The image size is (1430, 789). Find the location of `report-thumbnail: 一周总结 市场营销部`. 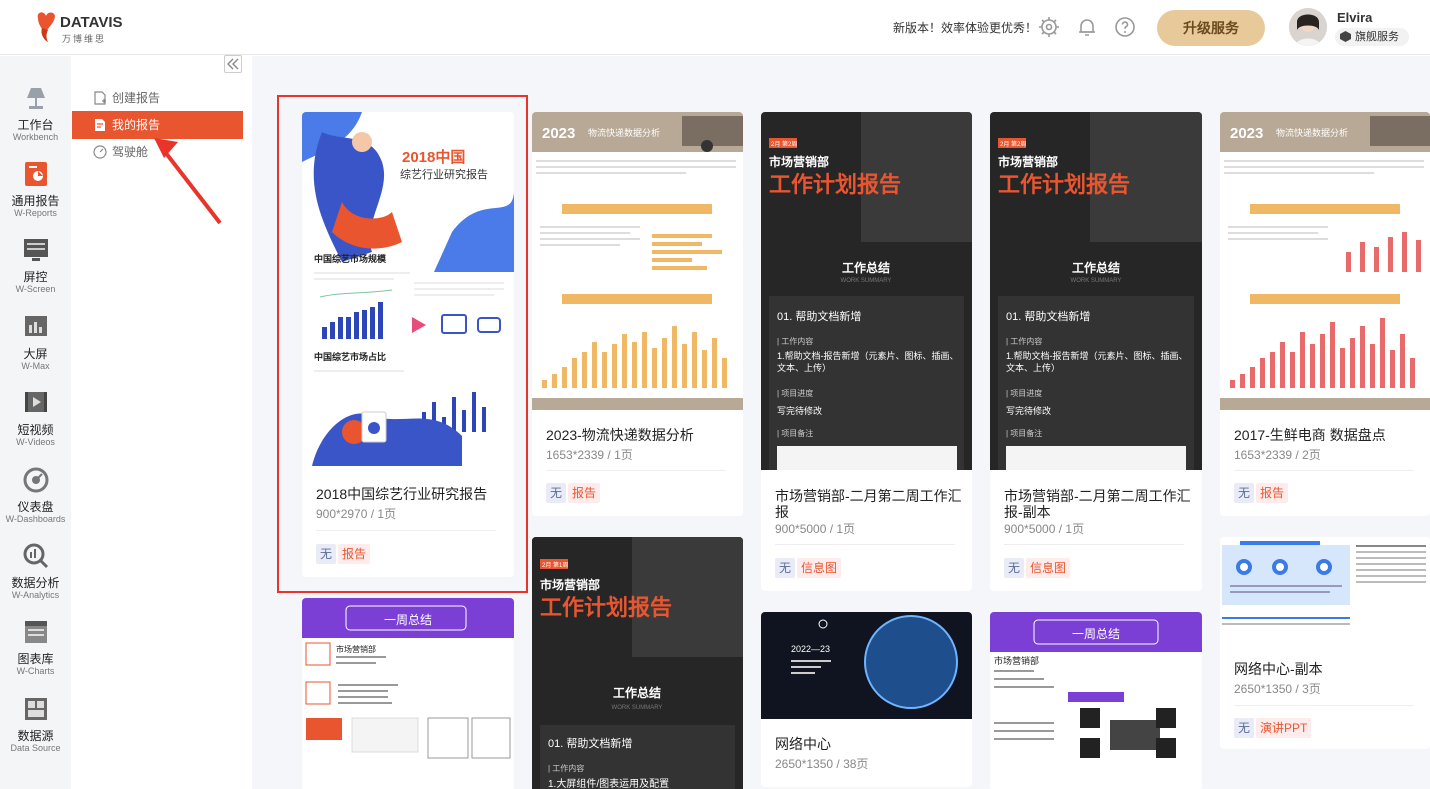

report-thumbnail: 一周总结 市场营销部 is located at coordinates (408, 693).